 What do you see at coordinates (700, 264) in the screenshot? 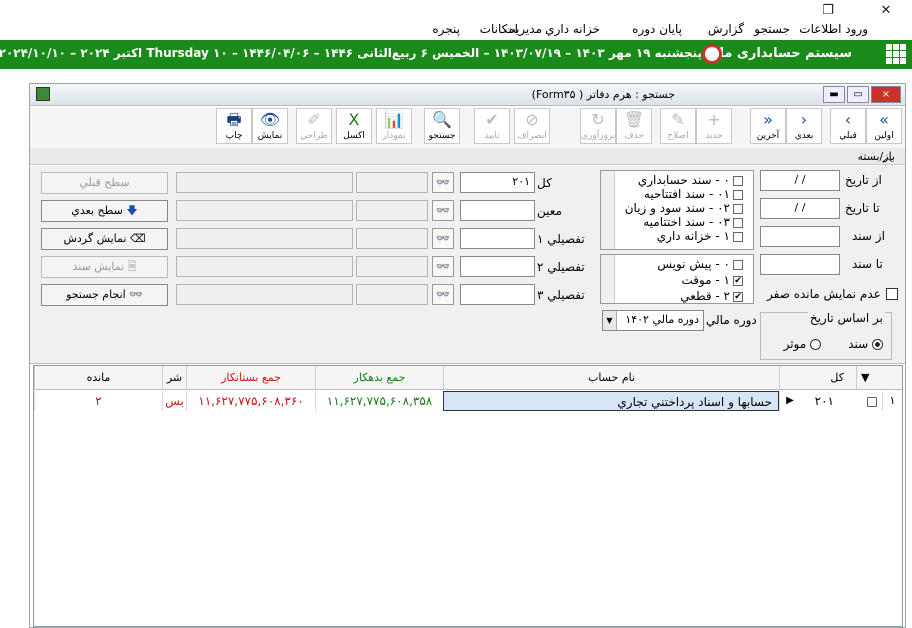
I see `doc-status-item: ۰ - پيش نويس` at bounding box center [700, 264].